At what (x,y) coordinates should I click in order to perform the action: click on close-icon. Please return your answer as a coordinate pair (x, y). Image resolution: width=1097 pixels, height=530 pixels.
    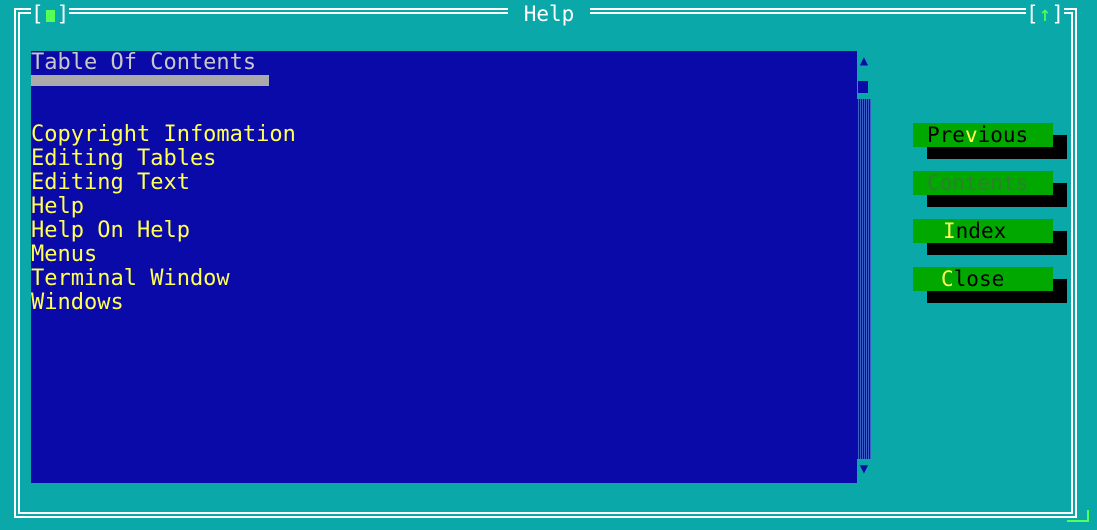
    Looking at the image, I should click on (50, 16).